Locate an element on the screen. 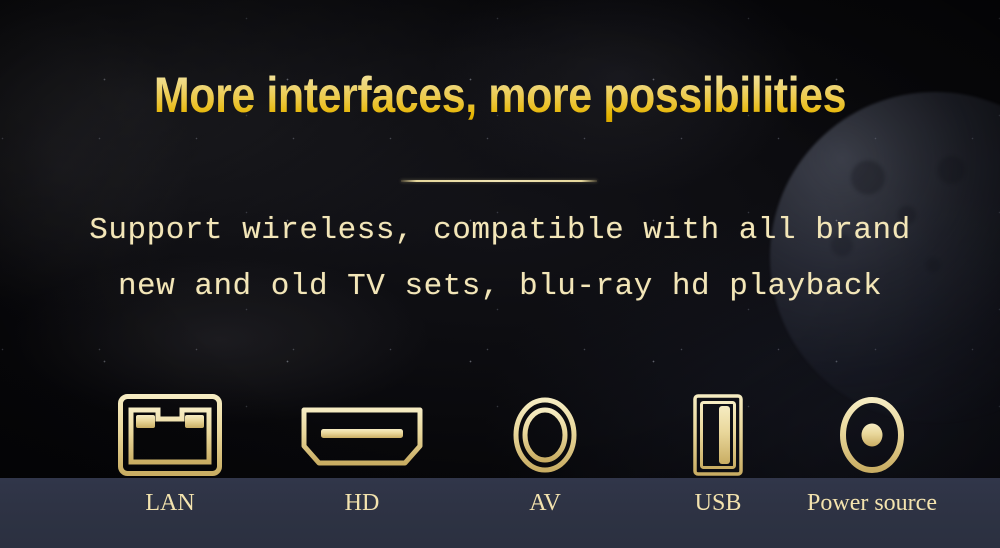 This screenshot has height=548, width=1000. port-icon-hdmi is located at coordinates (362, 435).